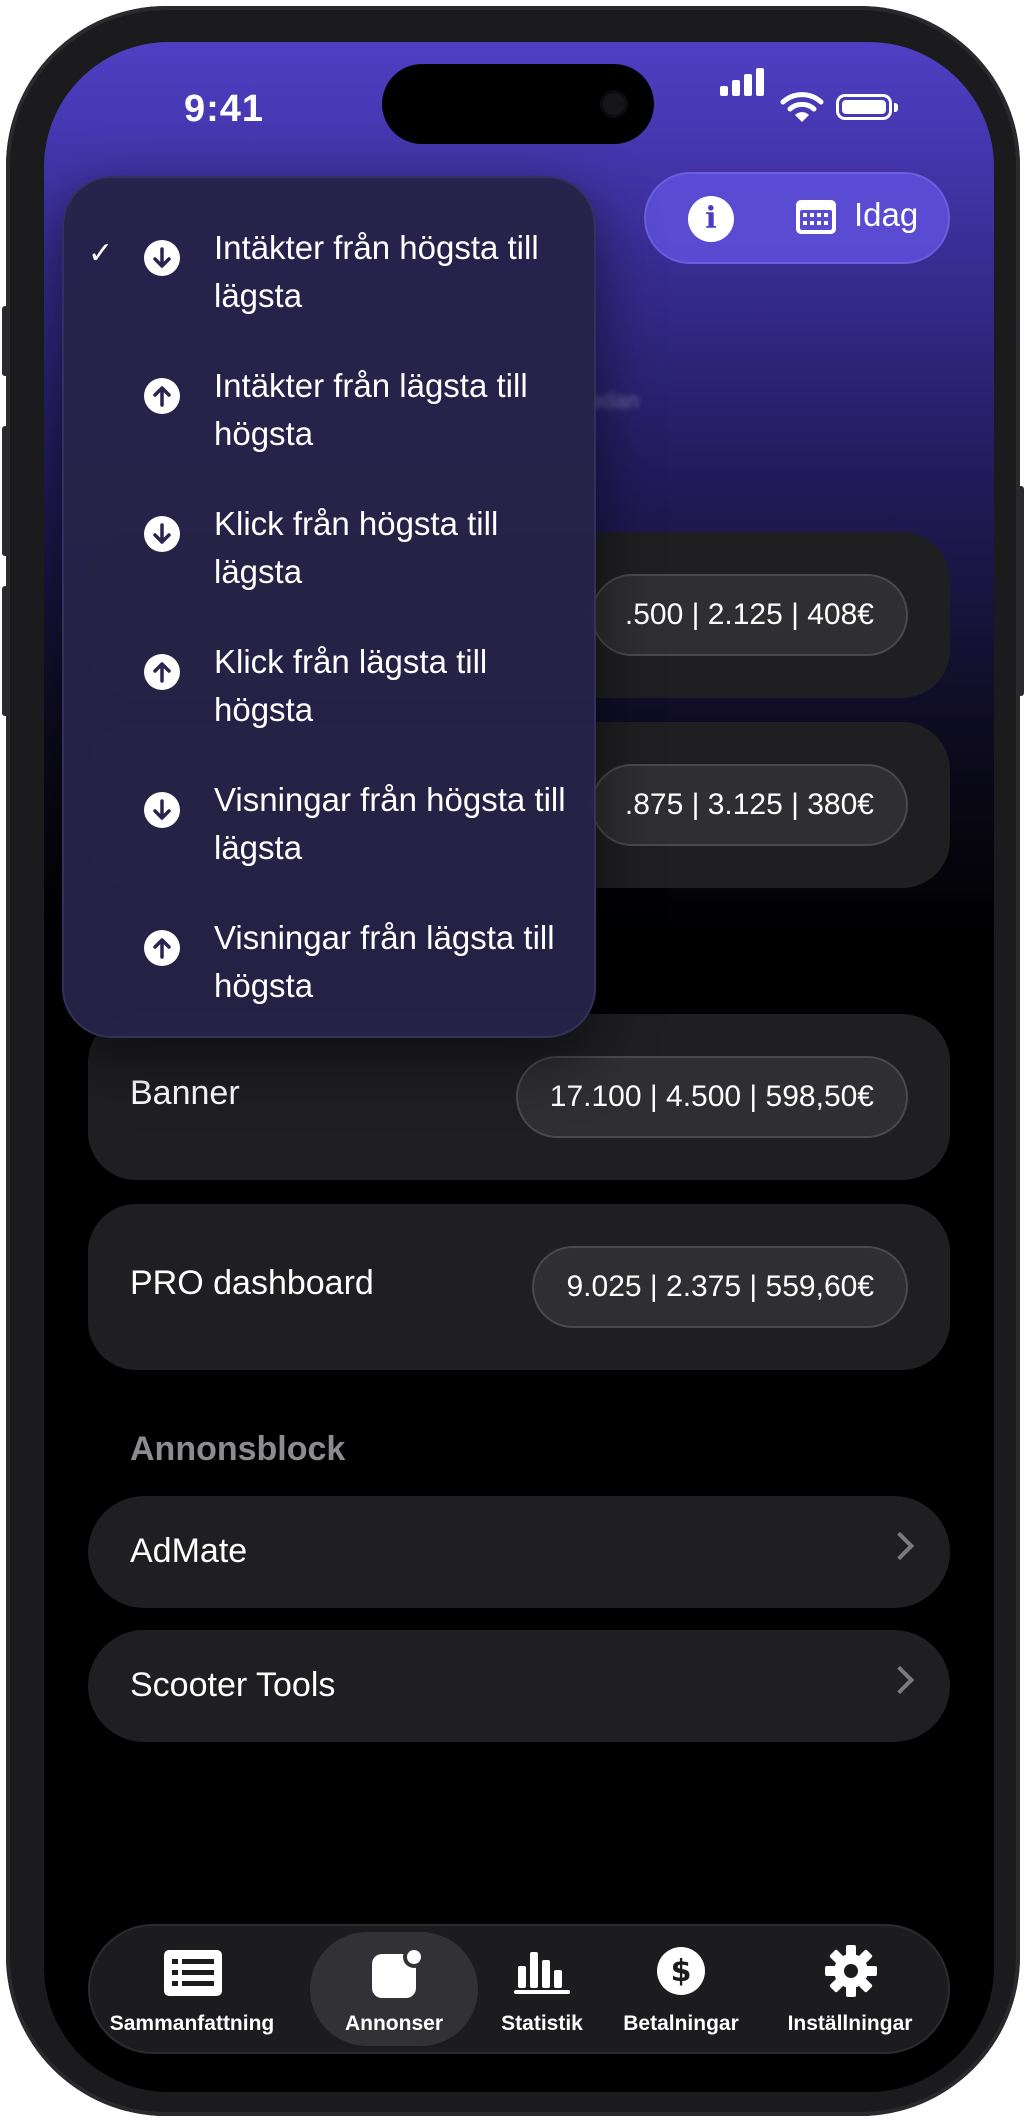 The image size is (1026, 2122). What do you see at coordinates (233, 1685) in the screenshot?
I see `ad-block-label: Scooter Tools` at bounding box center [233, 1685].